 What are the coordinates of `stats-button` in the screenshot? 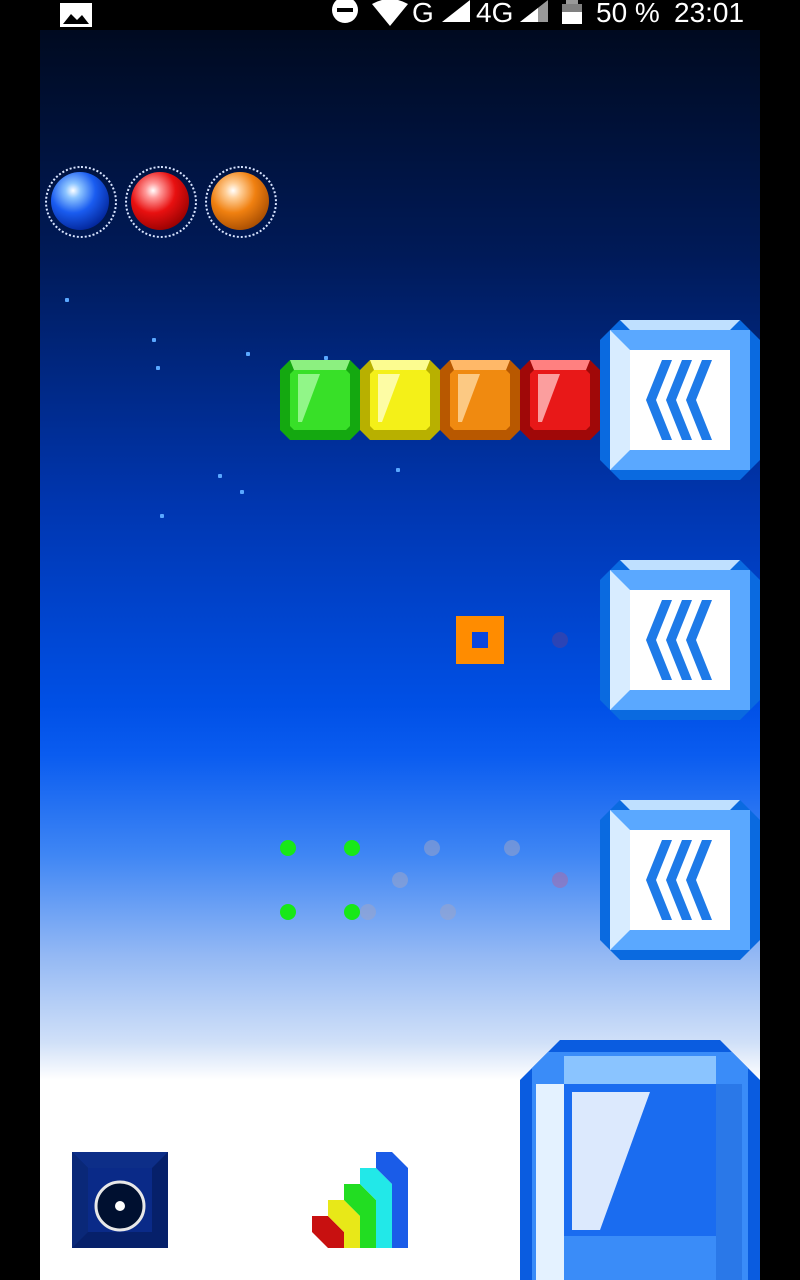 It's located at (360, 1200).